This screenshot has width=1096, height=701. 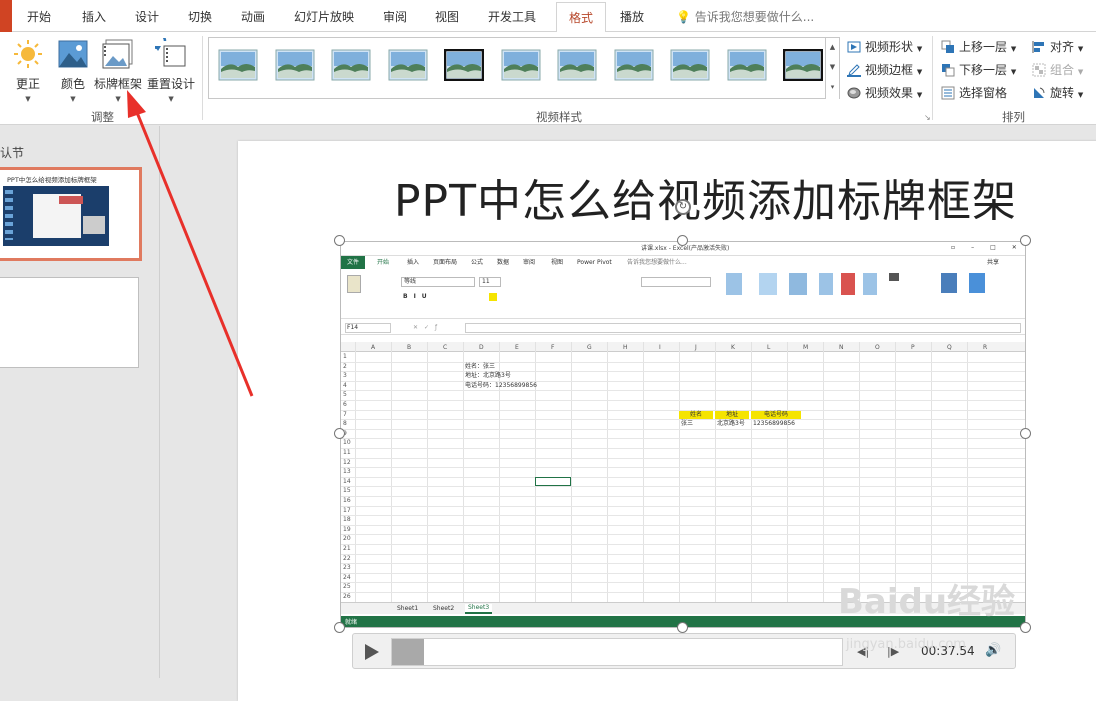 What do you see at coordinates (170, 52) in the screenshot?
I see `reset-design-icon` at bounding box center [170, 52].